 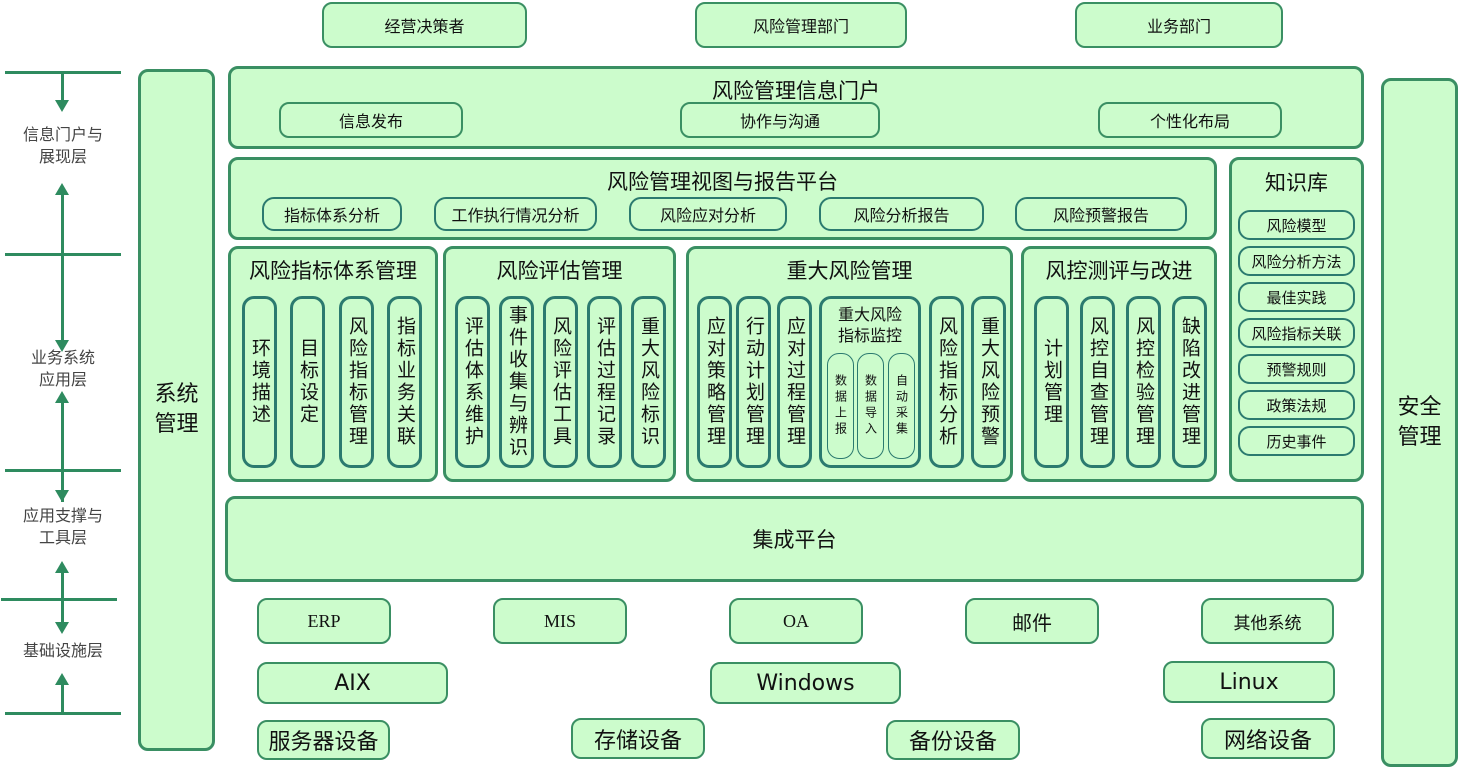 What do you see at coordinates (62, 537) in the screenshot?
I see `layer-label-line: 工具层` at bounding box center [62, 537].